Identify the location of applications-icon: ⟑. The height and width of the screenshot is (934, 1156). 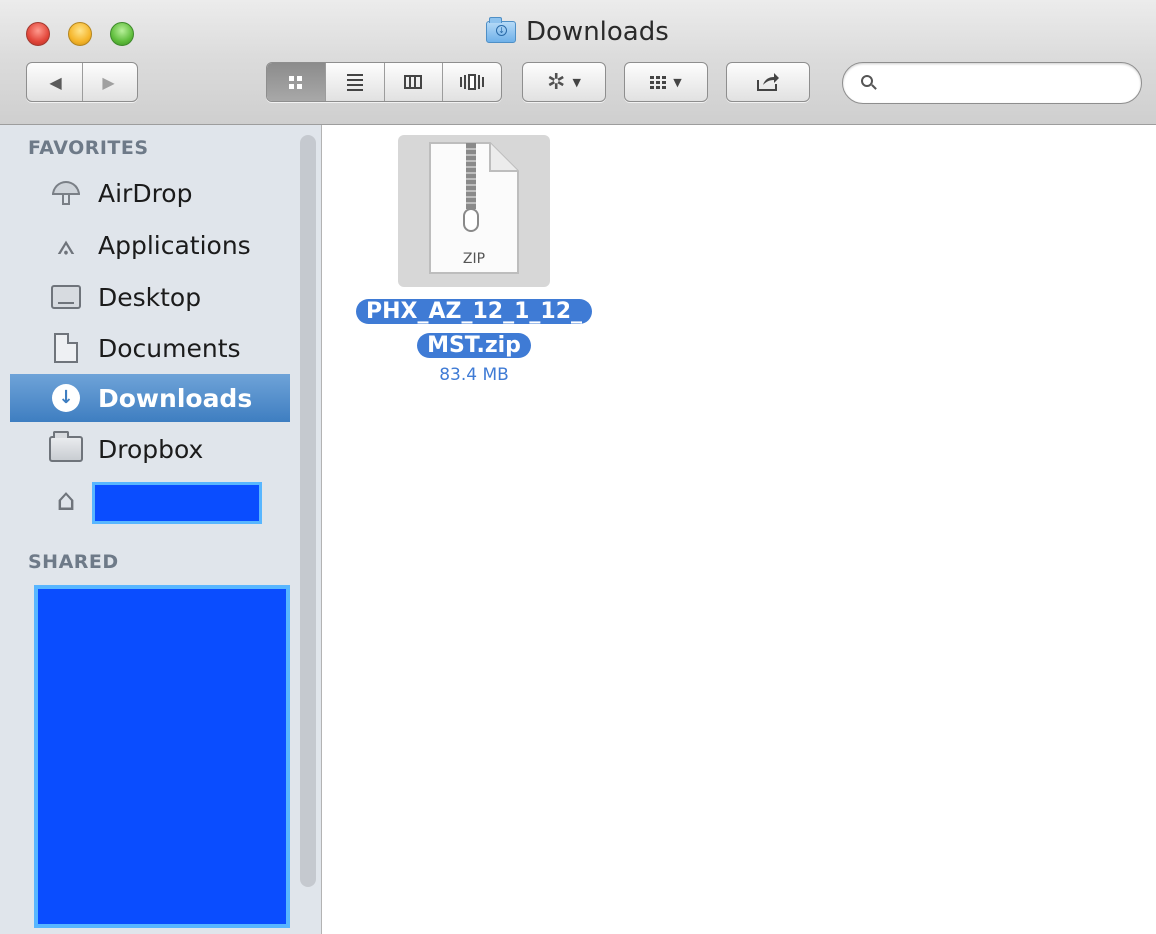
(66, 244).